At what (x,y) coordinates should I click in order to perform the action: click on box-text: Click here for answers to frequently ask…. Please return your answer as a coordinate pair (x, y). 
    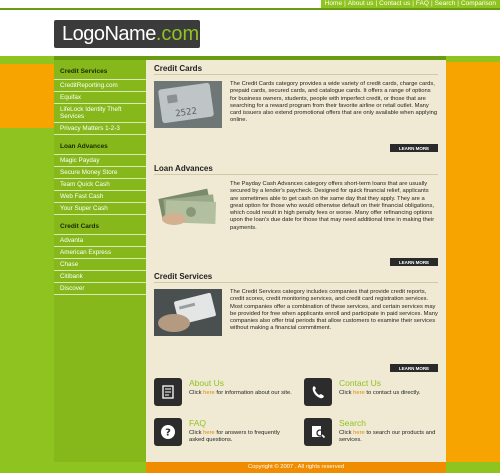
    Looking at the image, I should click on (234, 436).